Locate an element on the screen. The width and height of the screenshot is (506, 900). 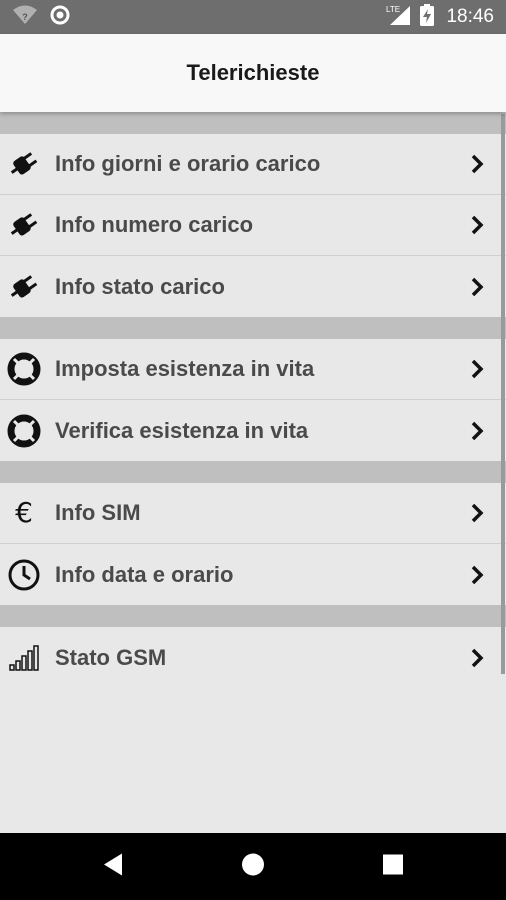
list-item-info-numero-carico: Info numero carico is located at coordinates (253, 225).